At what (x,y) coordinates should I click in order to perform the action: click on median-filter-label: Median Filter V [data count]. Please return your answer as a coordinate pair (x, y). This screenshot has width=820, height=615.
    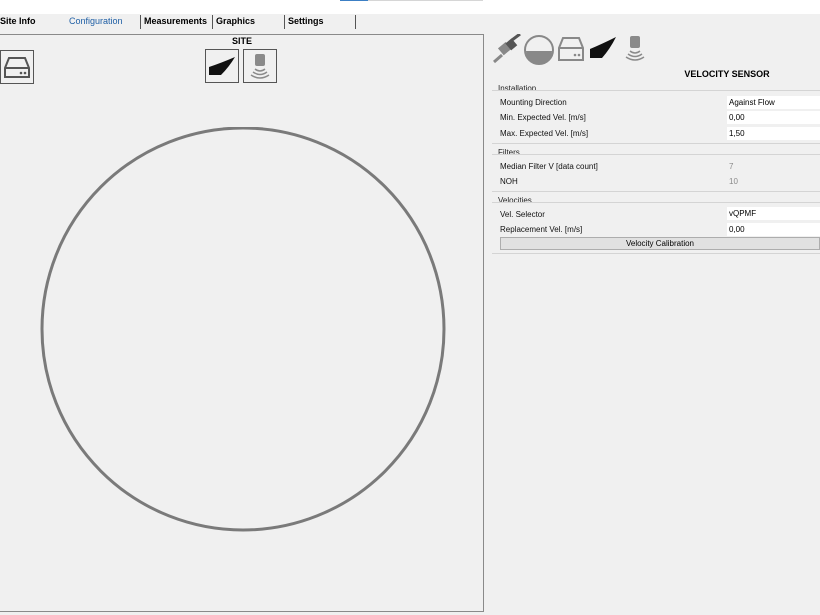
    Looking at the image, I should click on (549, 166).